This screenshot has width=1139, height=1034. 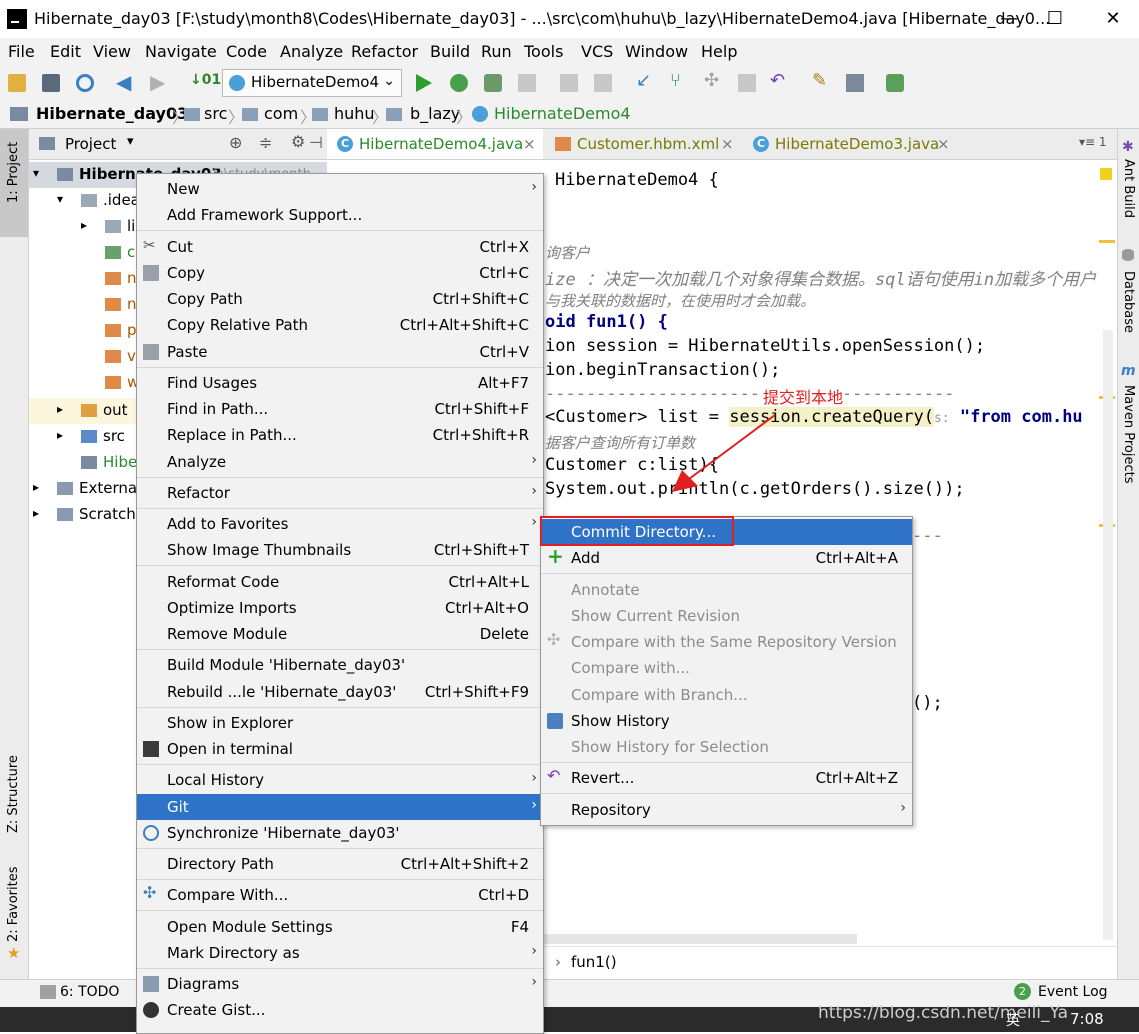 I want to click on vcs-commit-icon: ⑂, so click(x=679, y=80).